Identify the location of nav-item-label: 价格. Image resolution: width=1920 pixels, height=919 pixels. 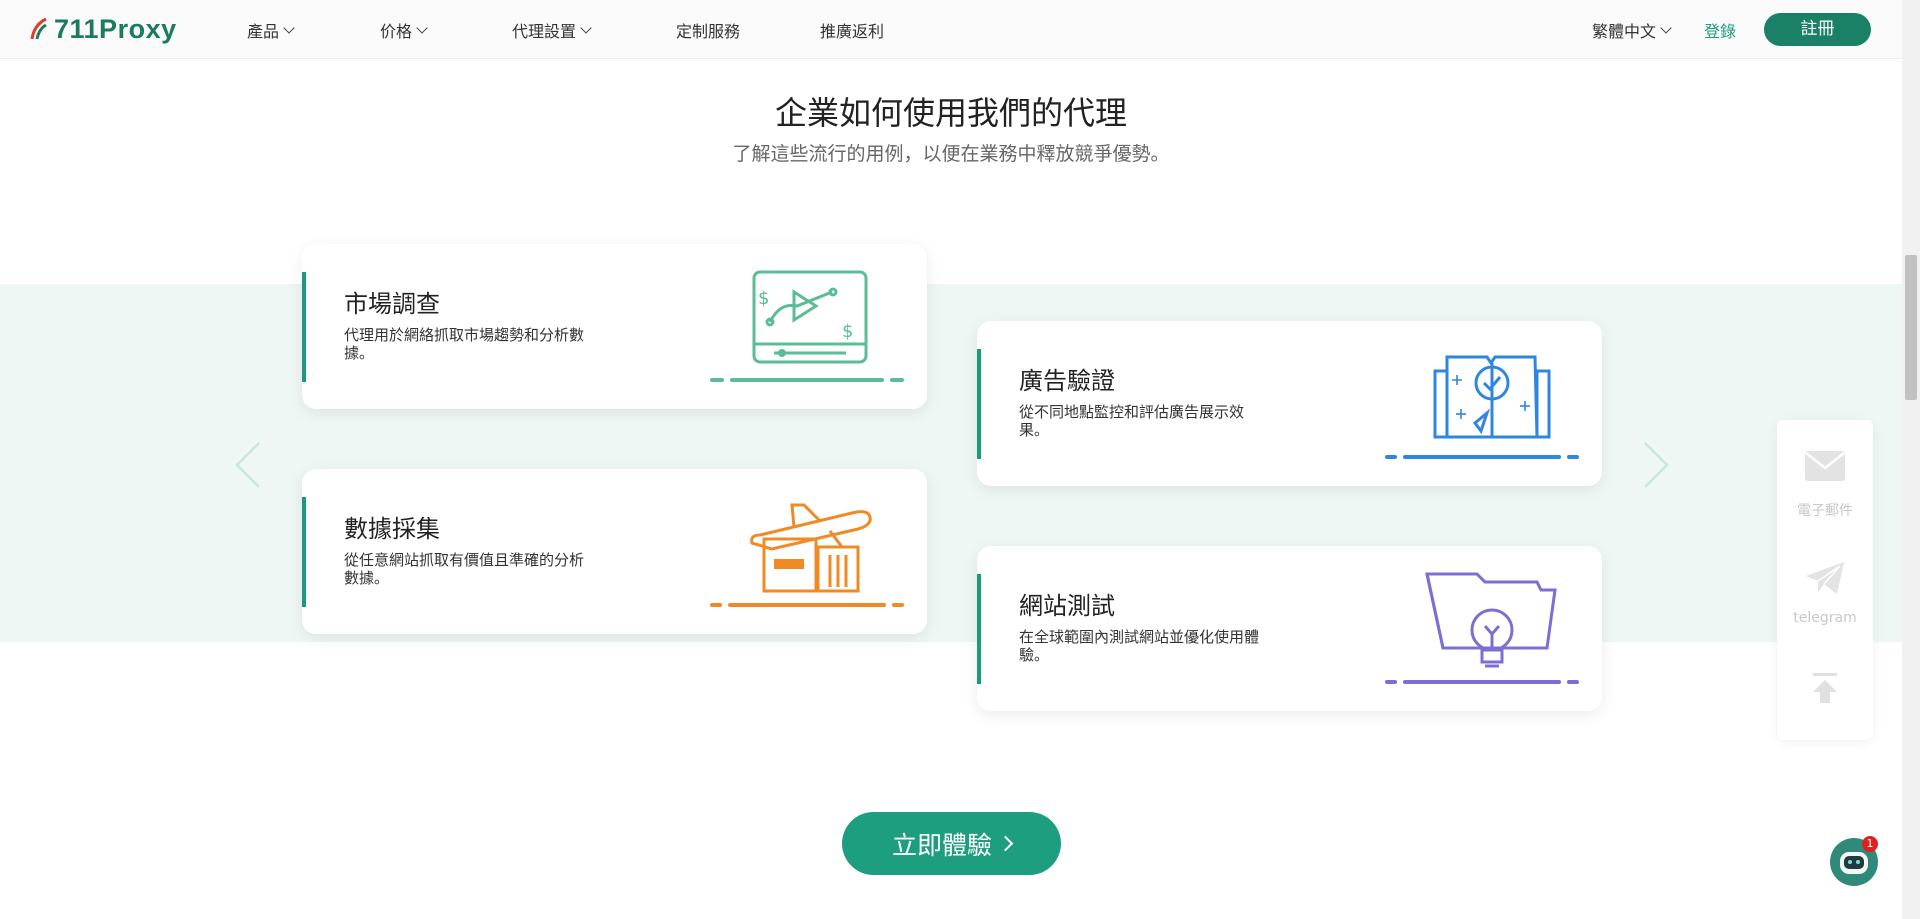
(396, 31).